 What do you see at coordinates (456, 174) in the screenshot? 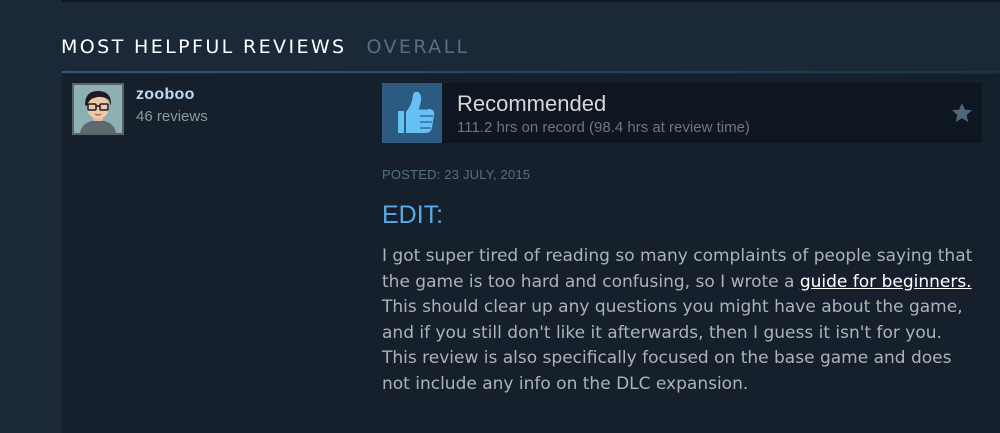
I see `posted-date: POSTED: 23 JULY, 2015` at bounding box center [456, 174].